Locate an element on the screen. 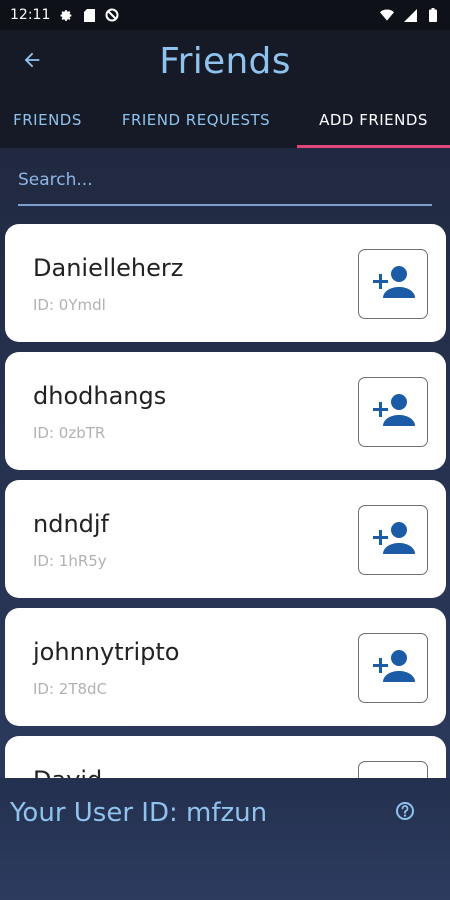 The height and width of the screenshot is (900, 450). footer: Your User ID: mfzun is located at coordinates (225, 839).